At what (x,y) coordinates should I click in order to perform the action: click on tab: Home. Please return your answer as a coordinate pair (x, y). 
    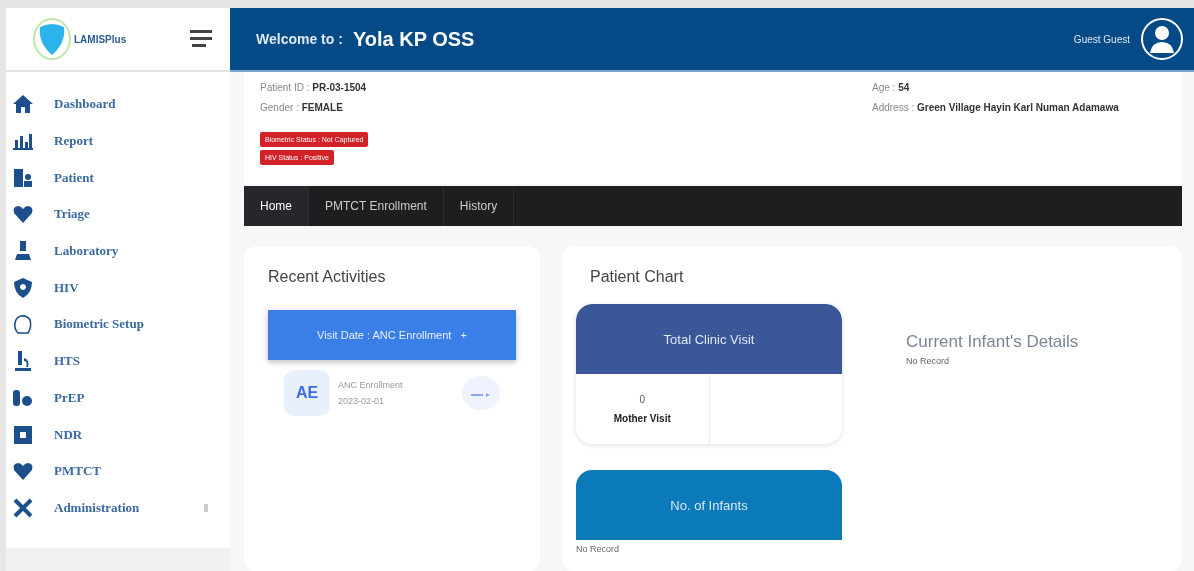
    Looking at the image, I should click on (276, 206).